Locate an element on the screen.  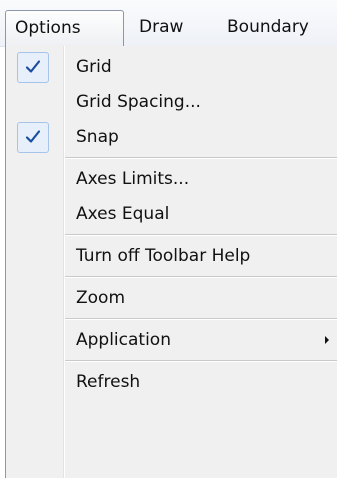
menu-item-label: Snap is located at coordinates (97, 137).